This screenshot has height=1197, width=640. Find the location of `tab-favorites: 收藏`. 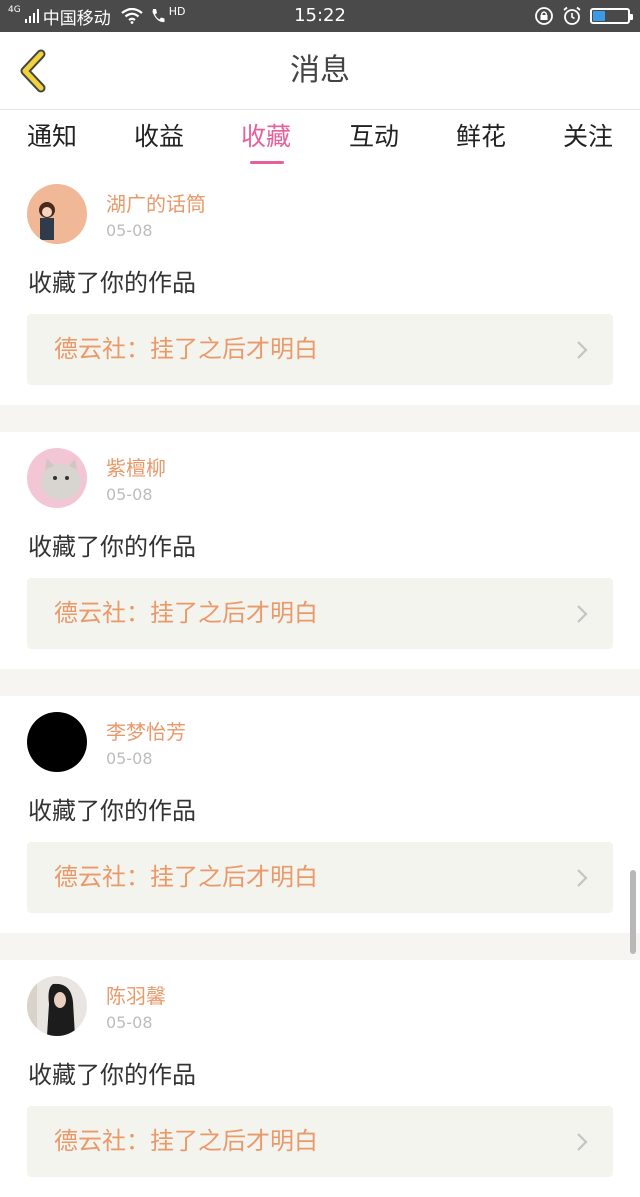

tab-favorites: 收藏 is located at coordinates (266, 139).